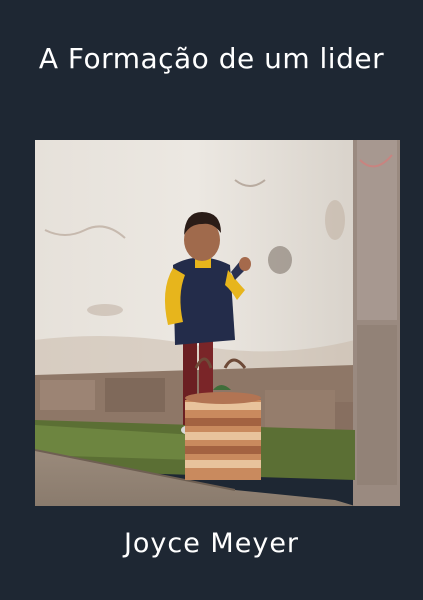 This screenshot has height=600, width=423. Describe the element at coordinates (211, 543) in the screenshot. I see `book-author: Joyce Meyer` at that location.